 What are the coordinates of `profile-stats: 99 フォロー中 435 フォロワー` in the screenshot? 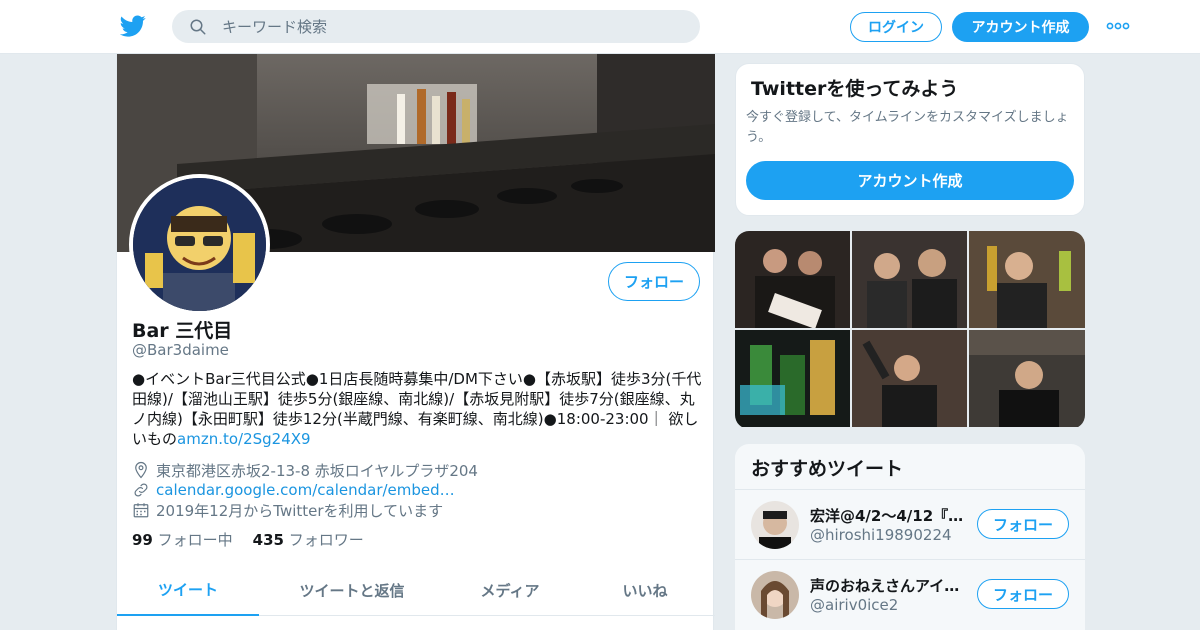 It's located at (248, 539).